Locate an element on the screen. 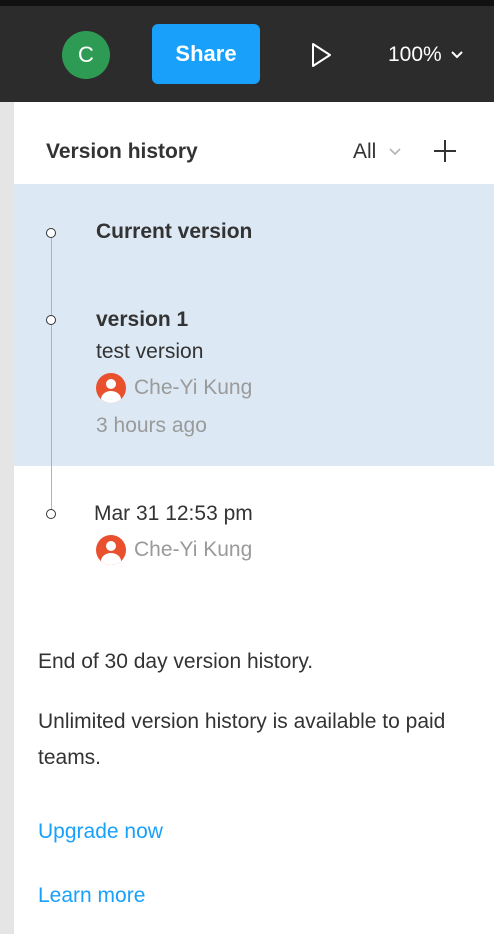  panel-header: Version history All is located at coordinates (254, 143).